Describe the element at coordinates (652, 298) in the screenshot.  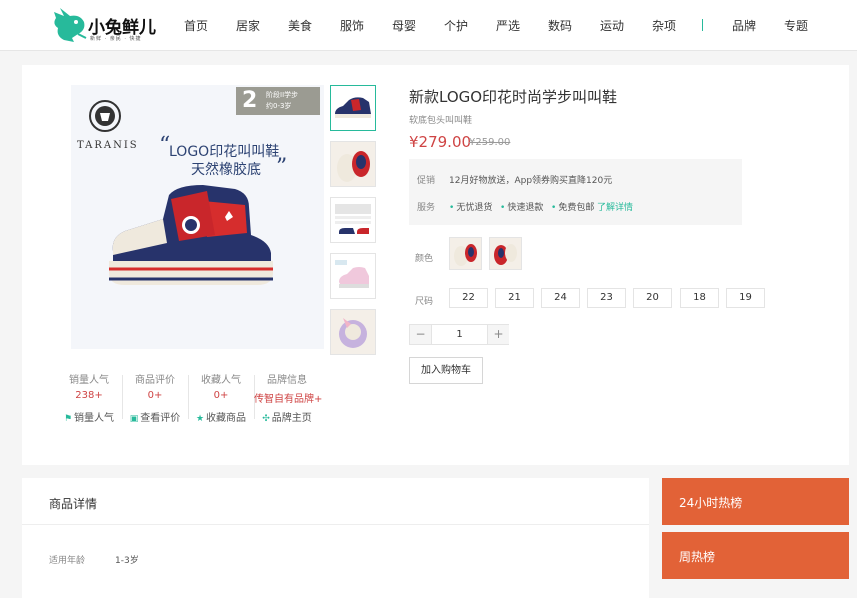
I see `size-option-20: 20` at that location.